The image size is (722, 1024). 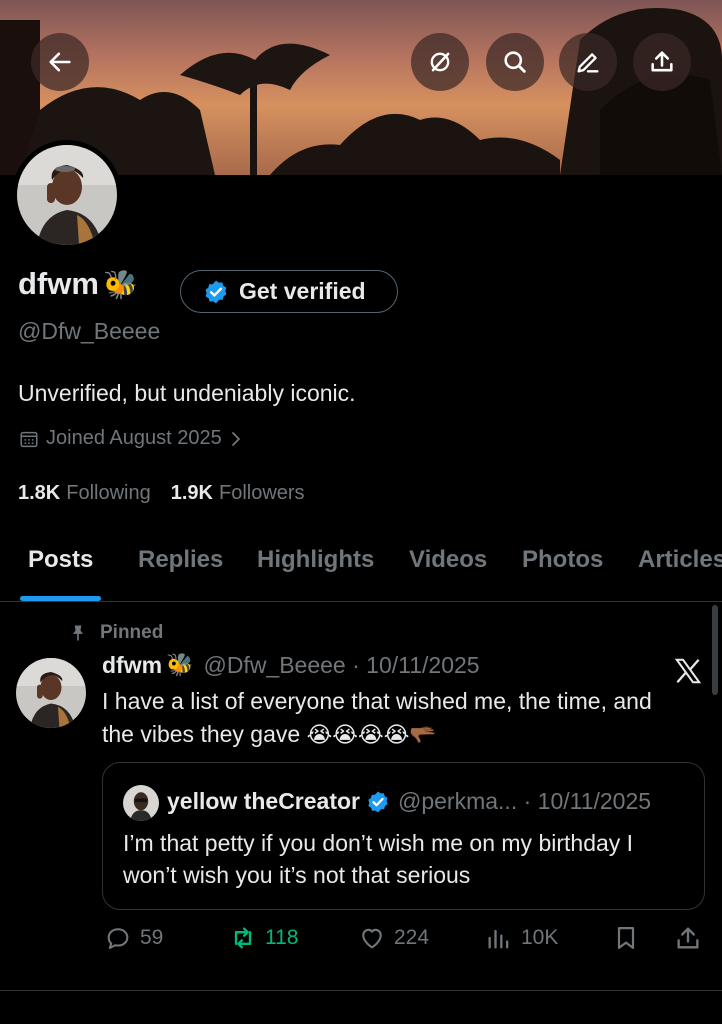 I want to click on edit-icon, so click(x=588, y=63).